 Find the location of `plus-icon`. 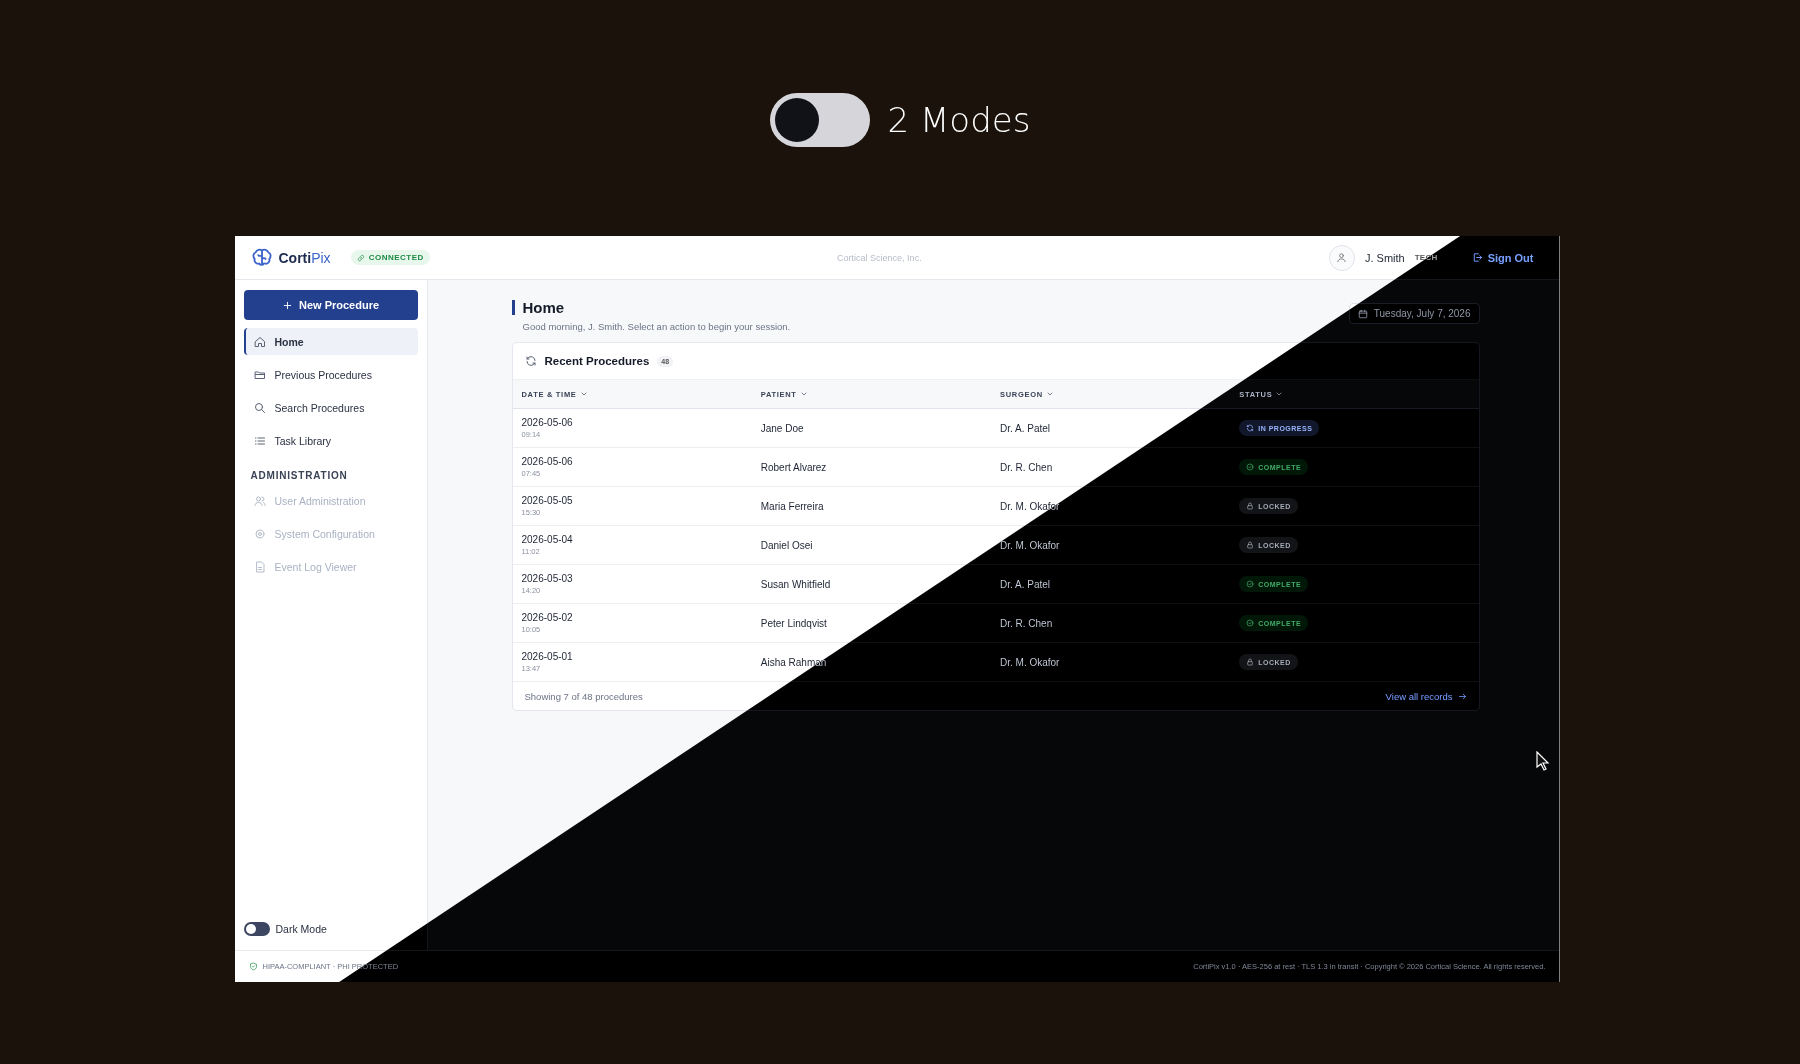

plus-icon is located at coordinates (287, 305).